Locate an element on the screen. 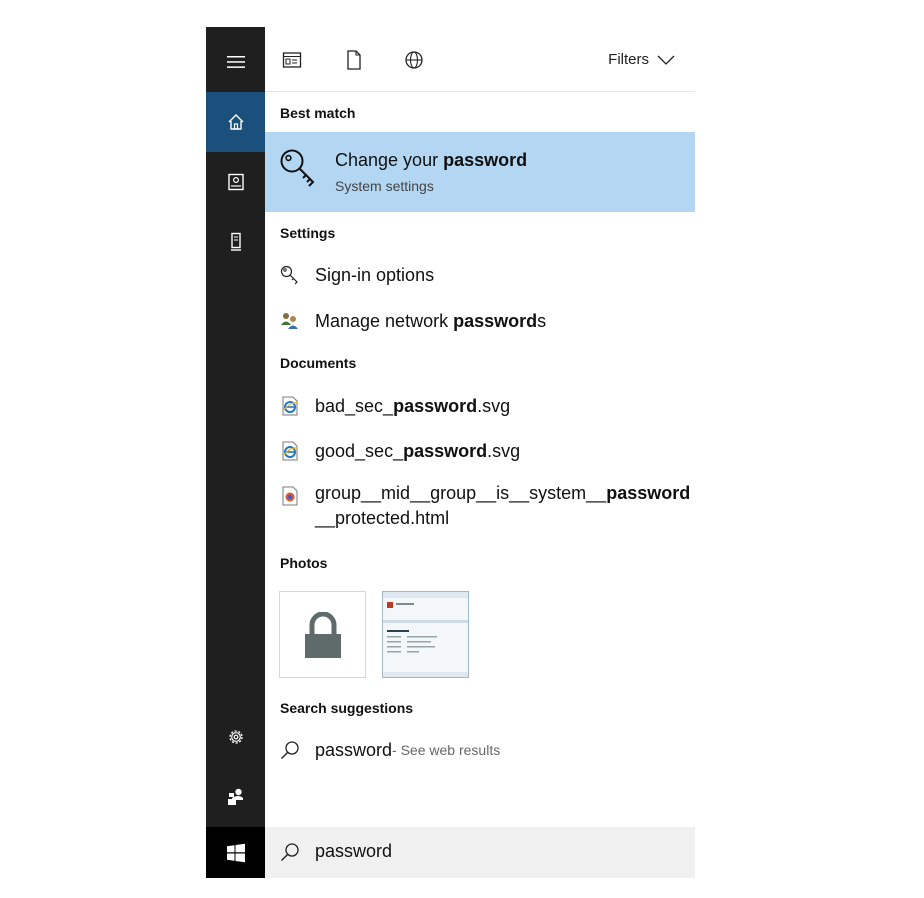  filter-toolbar: Filters is located at coordinates (480, 59).